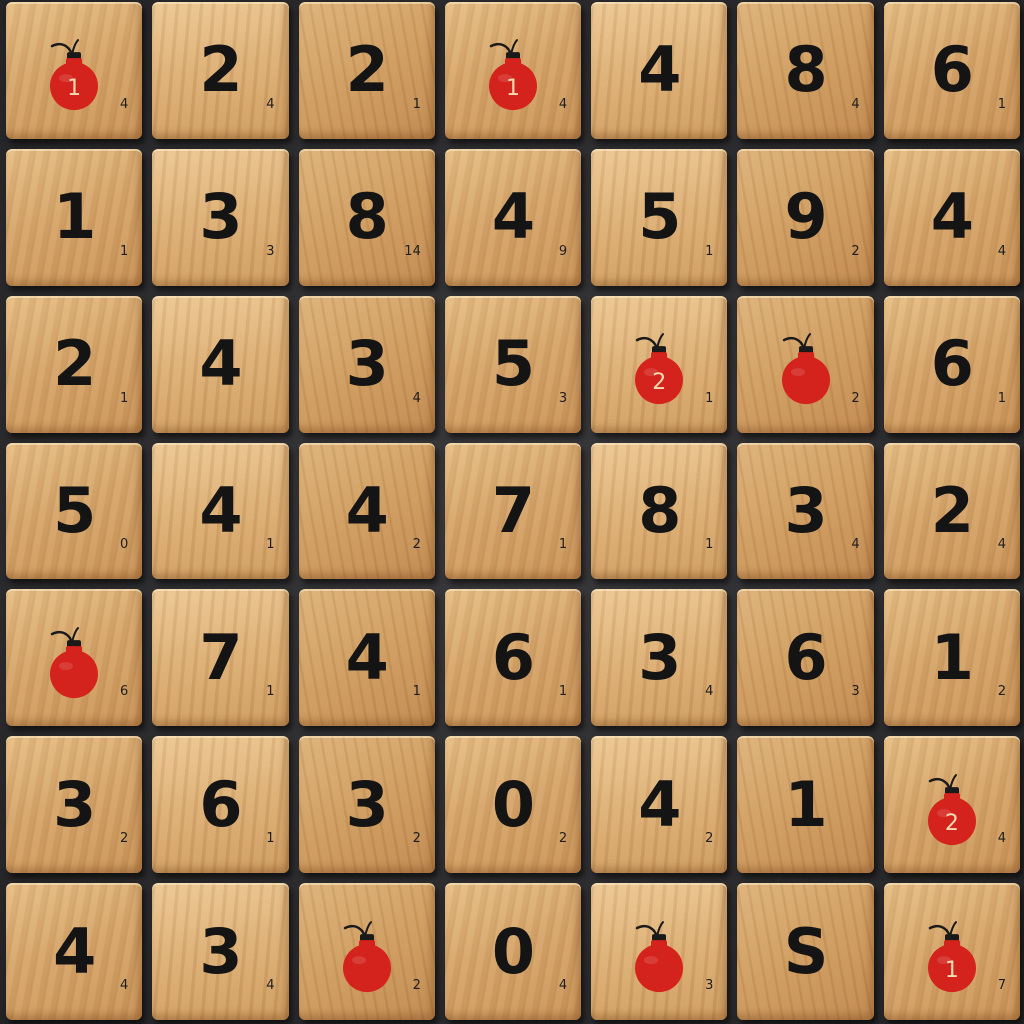 The height and width of the screenshot is (1024, 1024). I want to click on number-tile: 63, so click(805, 658).